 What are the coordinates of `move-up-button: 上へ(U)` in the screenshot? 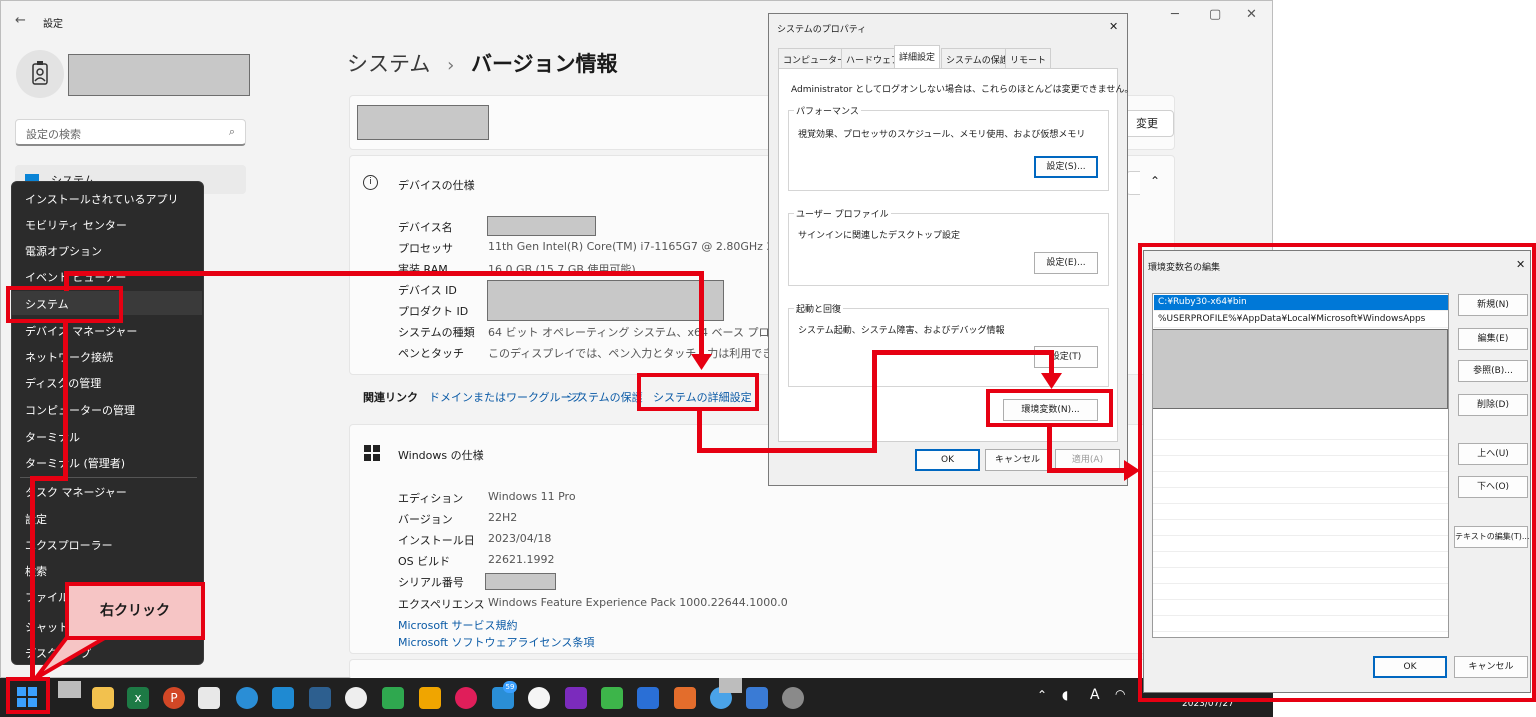 It's located at (1493, 454).